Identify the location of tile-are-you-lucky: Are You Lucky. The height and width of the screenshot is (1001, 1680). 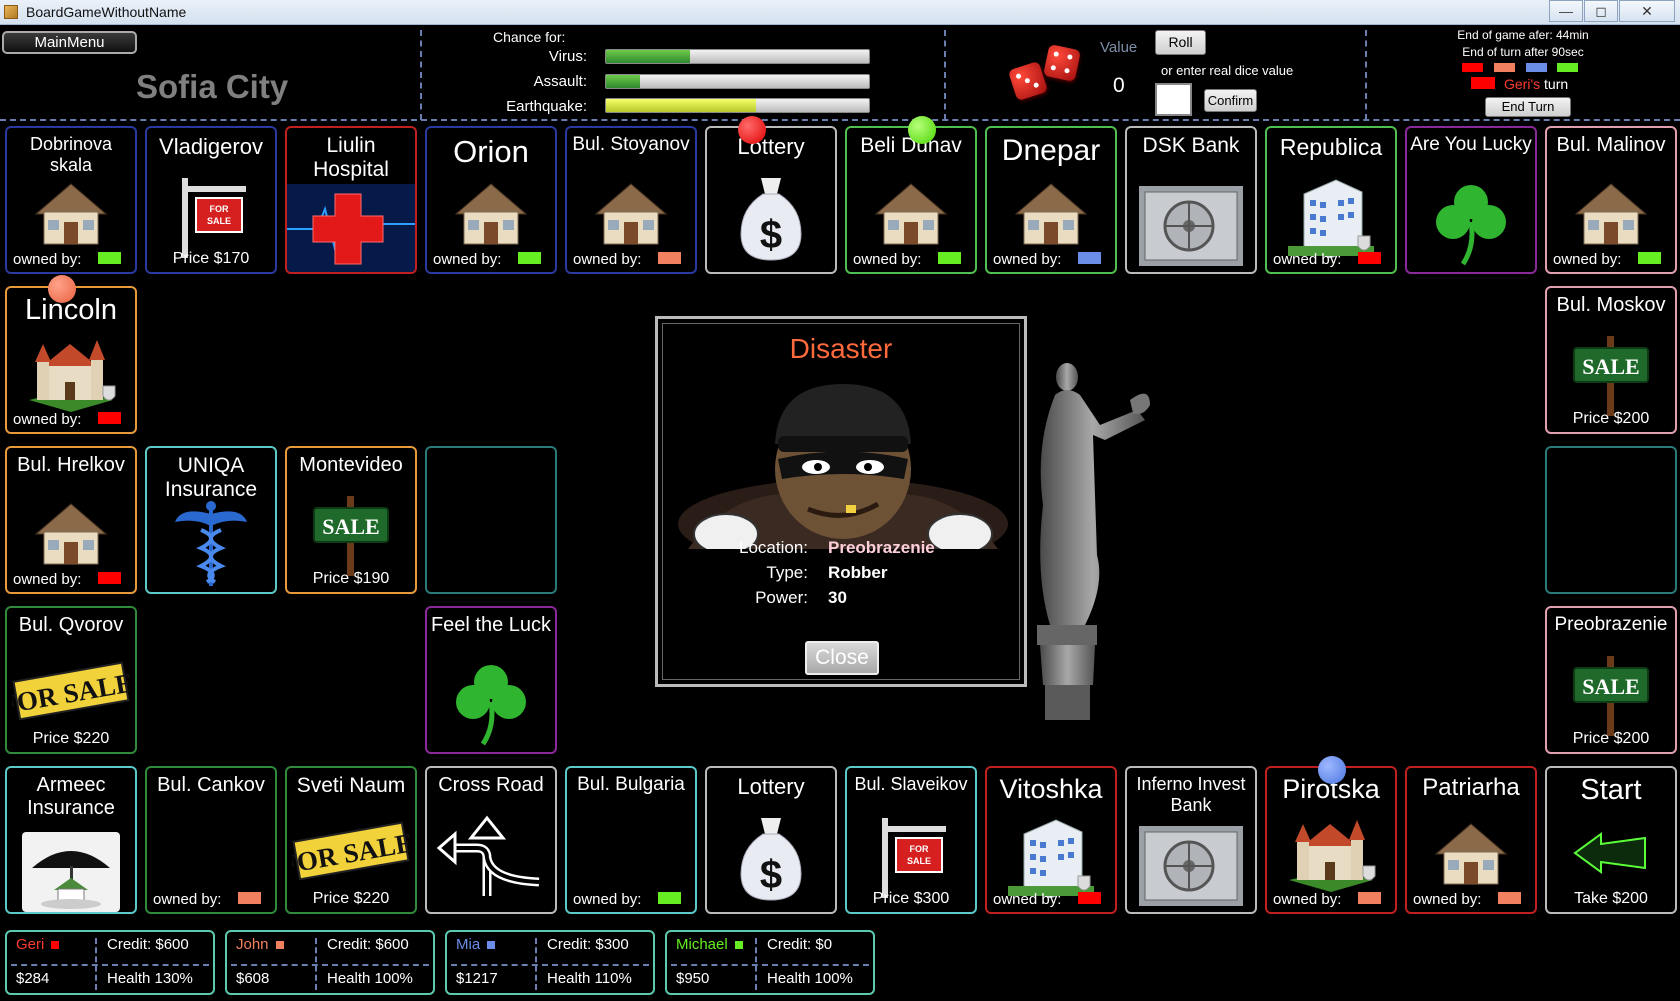
(1471, 200).